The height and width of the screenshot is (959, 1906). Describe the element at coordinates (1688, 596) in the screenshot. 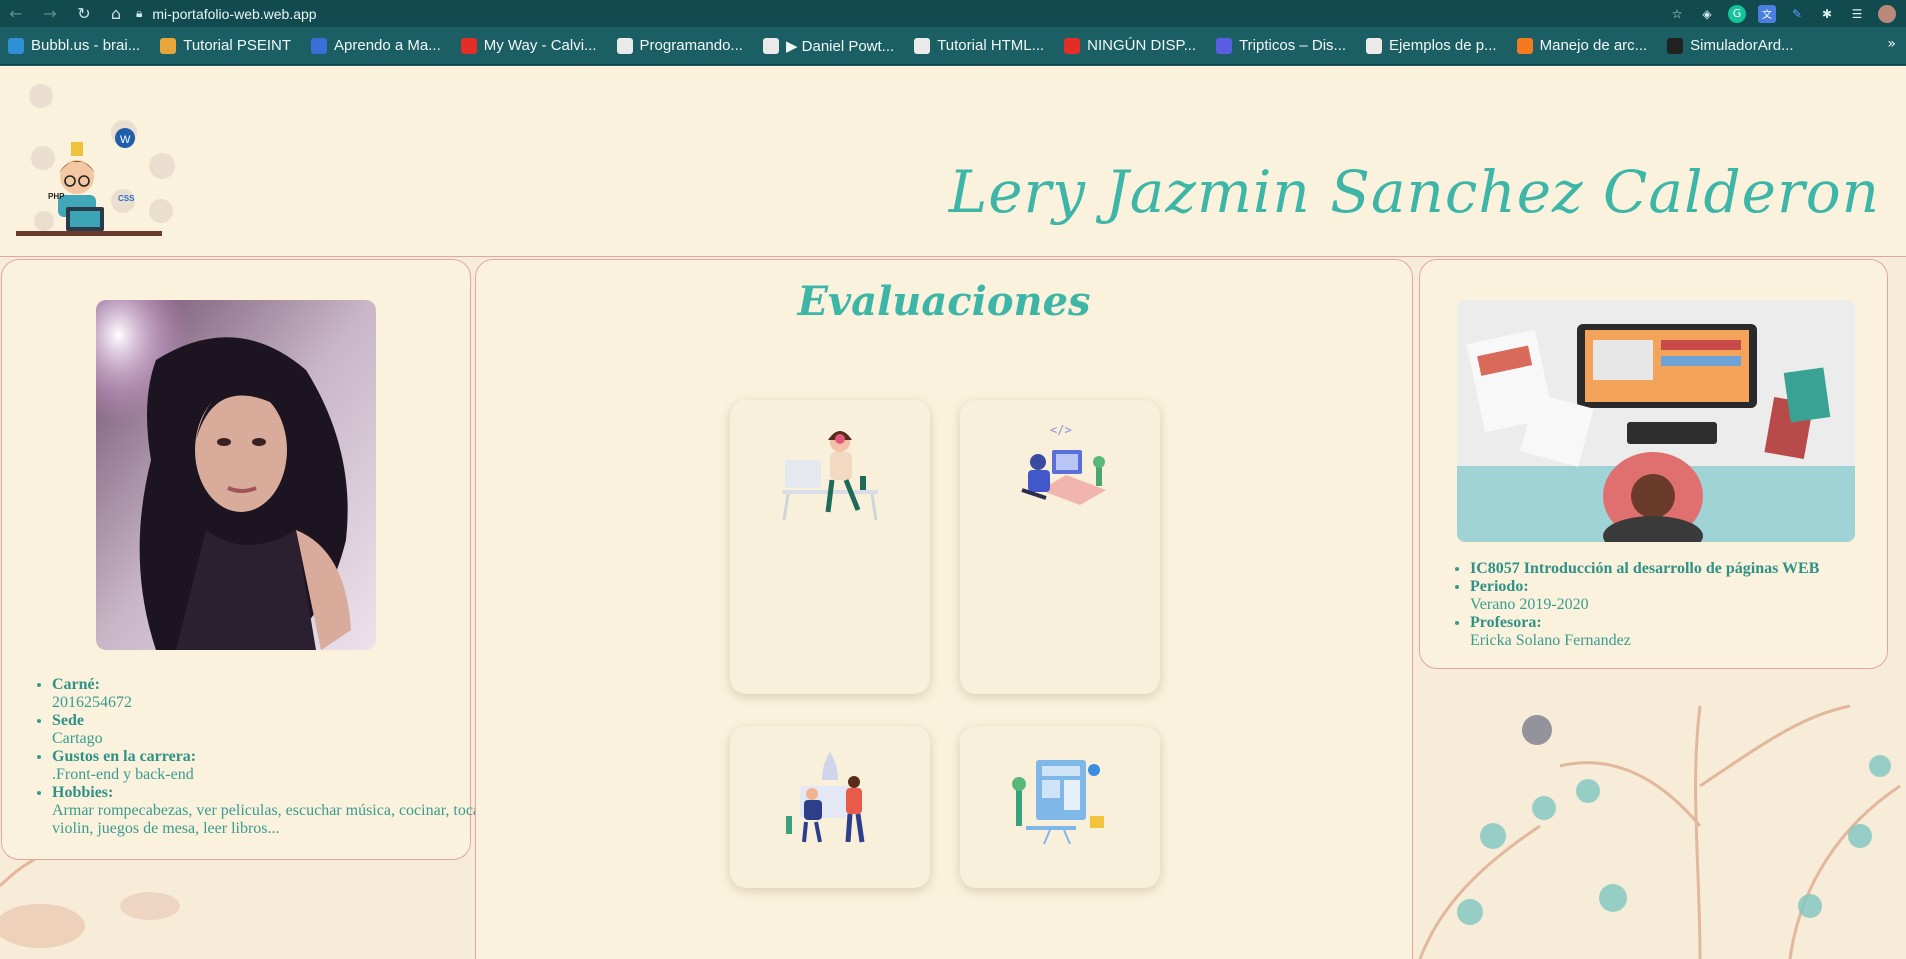

I see `course-info-item: Periodo:Verano 2019-2020` at that location.